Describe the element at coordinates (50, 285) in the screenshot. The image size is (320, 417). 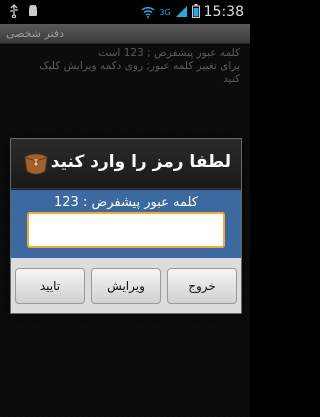
I see `confirm-button: تایید` at that location.